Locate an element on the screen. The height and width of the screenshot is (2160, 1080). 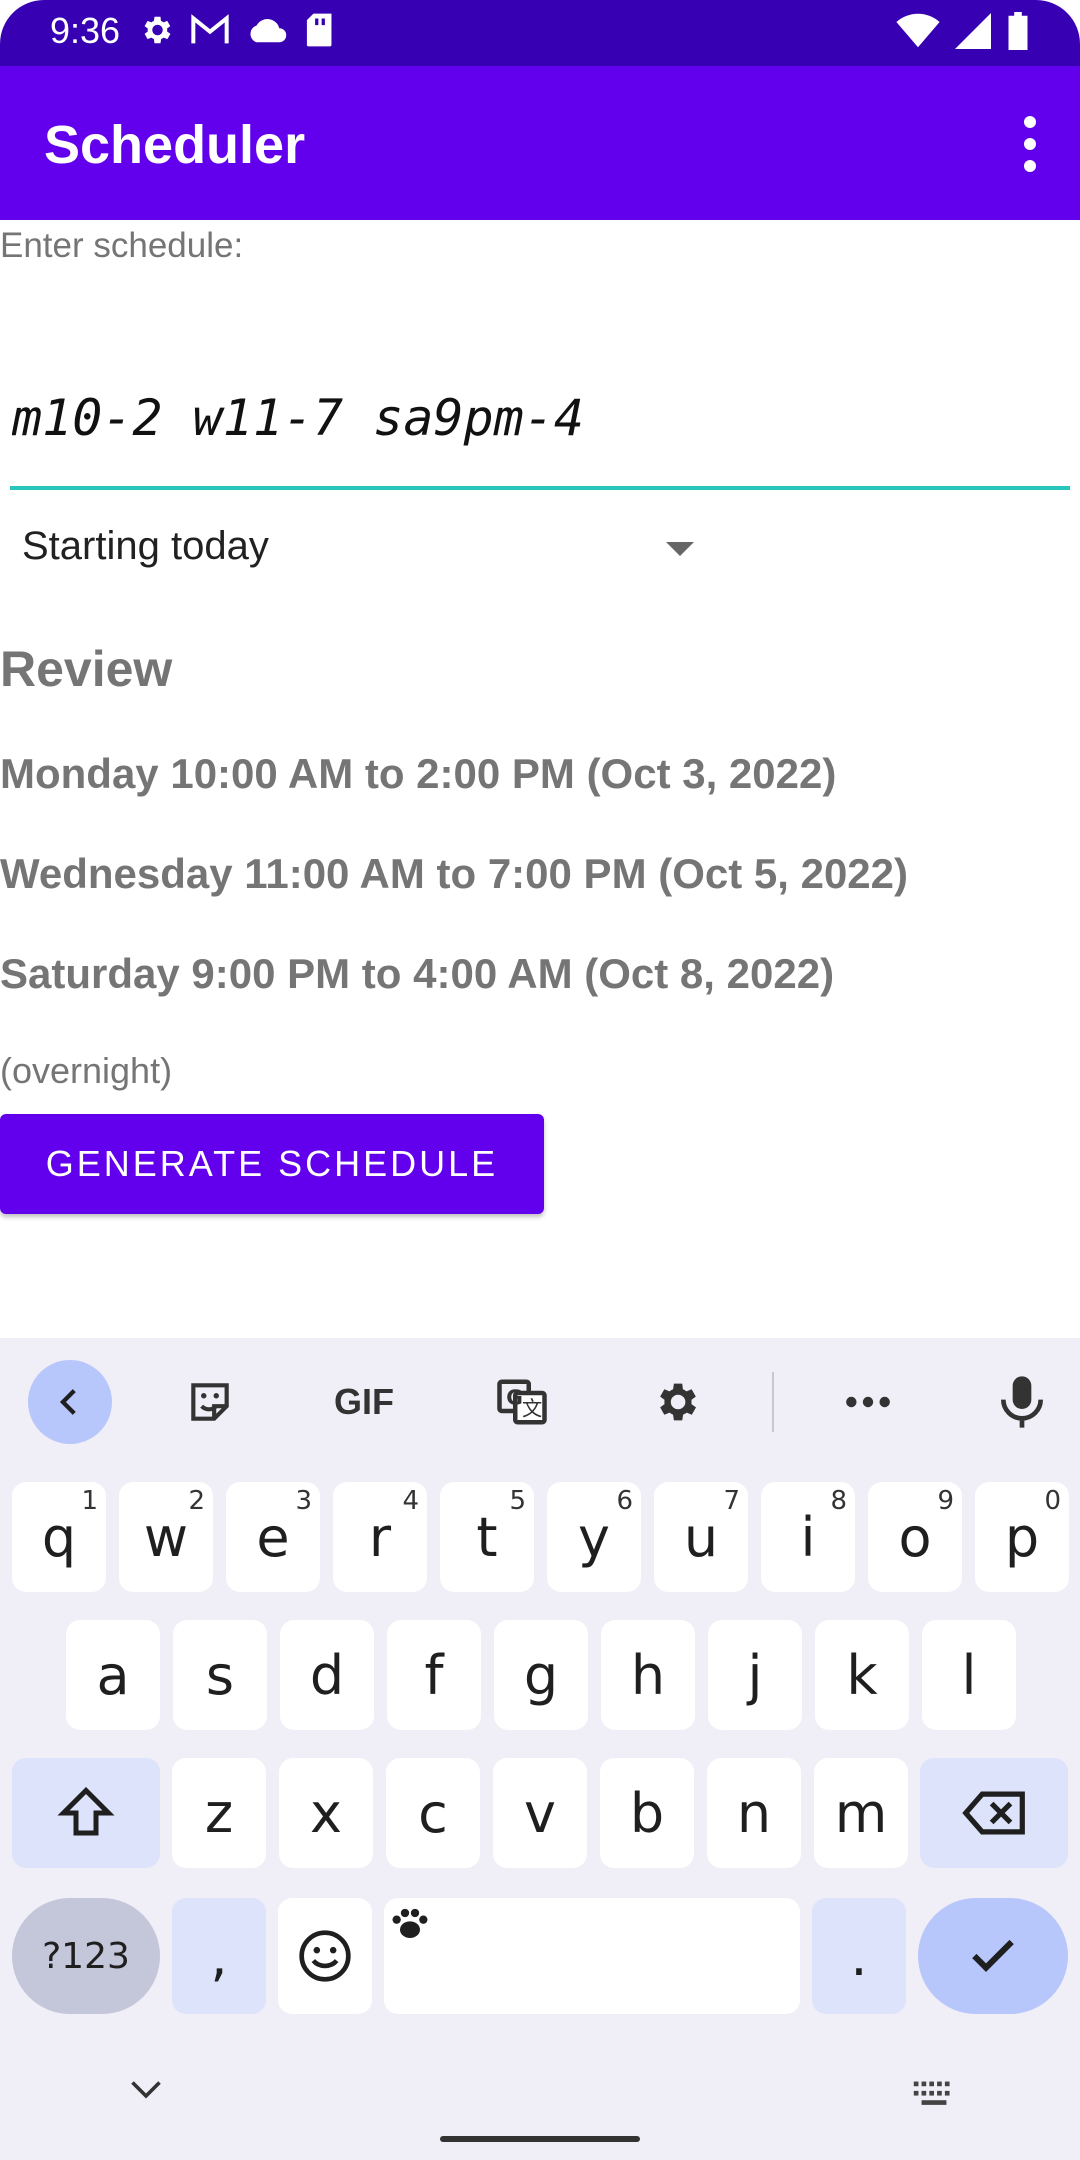
keyboard-toolbar: GIF G文 is located at coordinates (540, 1403).